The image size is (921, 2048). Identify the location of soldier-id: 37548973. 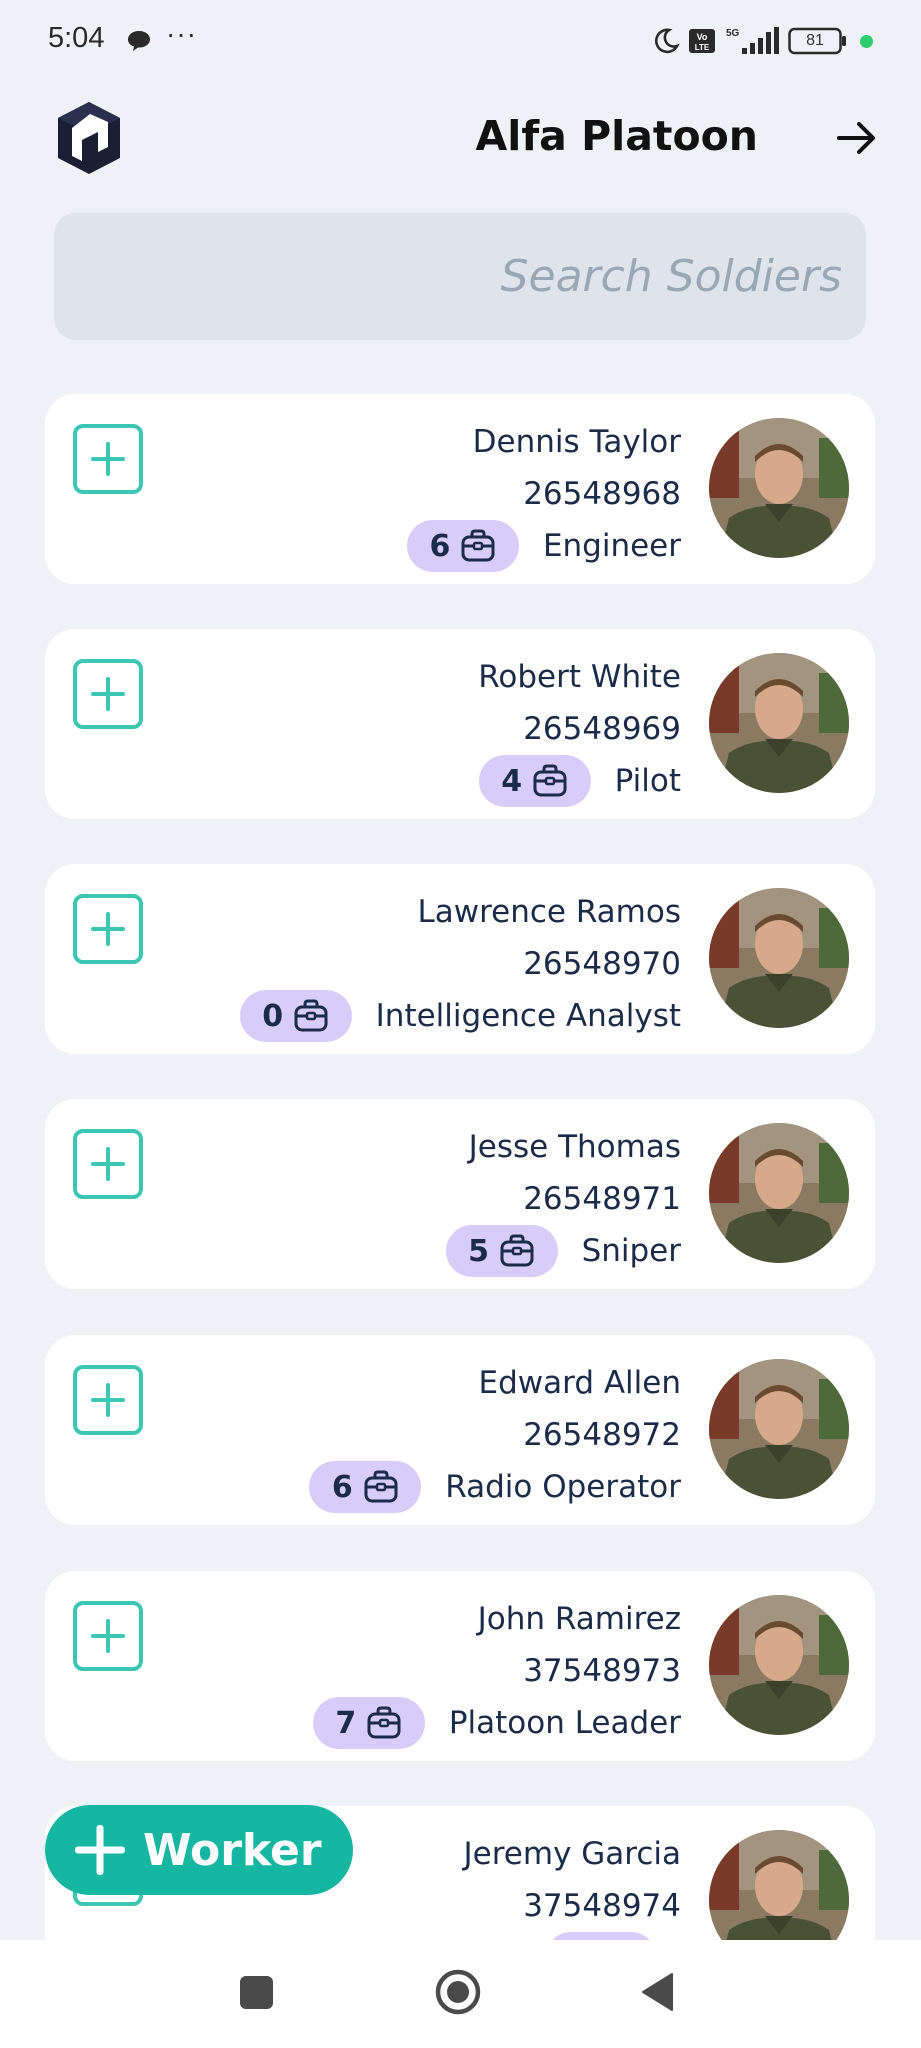
(602, 1671).